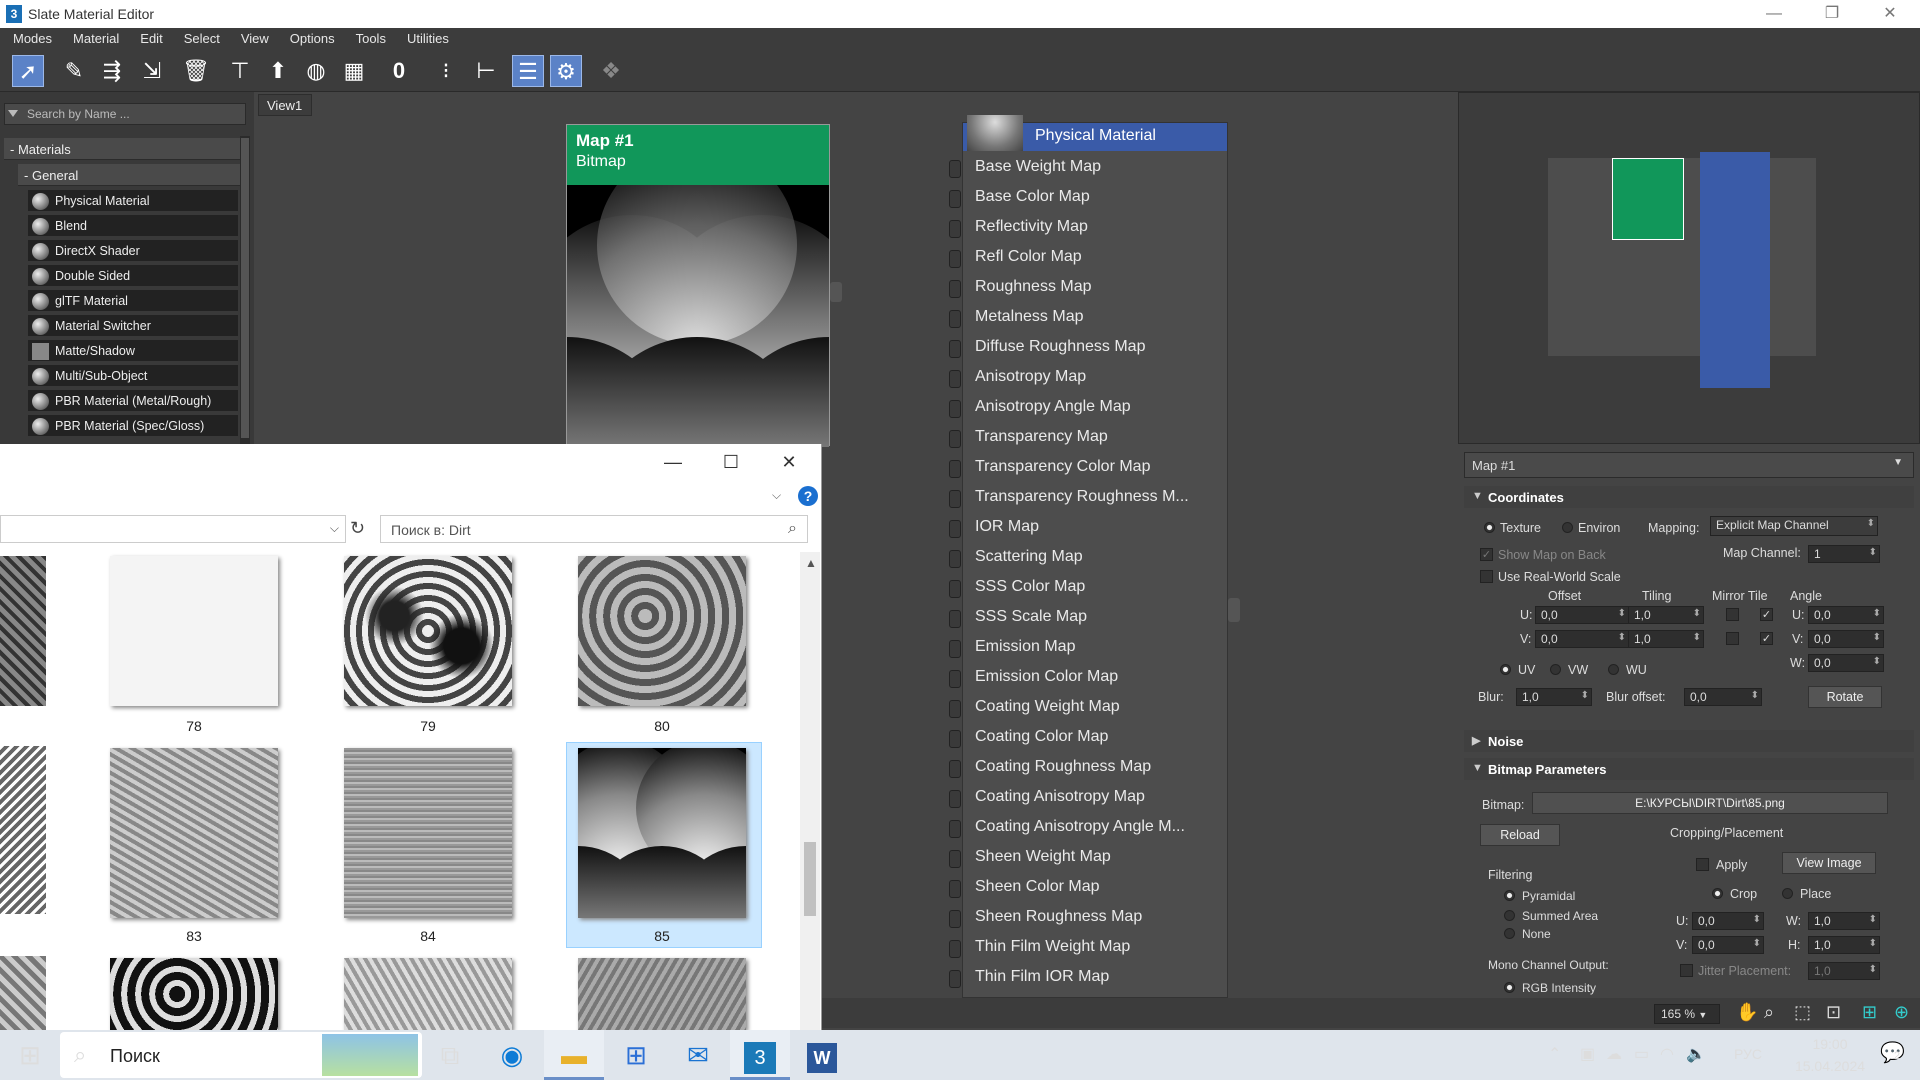 This screenshot has height=1080, width=1920. I want to click on rollout-noise: ▶ Noise, so click(1689, 741).